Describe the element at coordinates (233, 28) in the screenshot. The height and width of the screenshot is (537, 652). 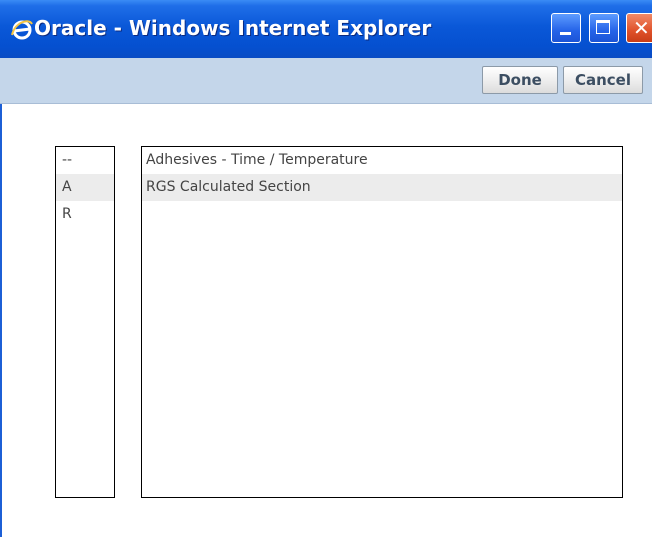
I see `window-title: Oracle - Windows Internet Explorer` at that location.